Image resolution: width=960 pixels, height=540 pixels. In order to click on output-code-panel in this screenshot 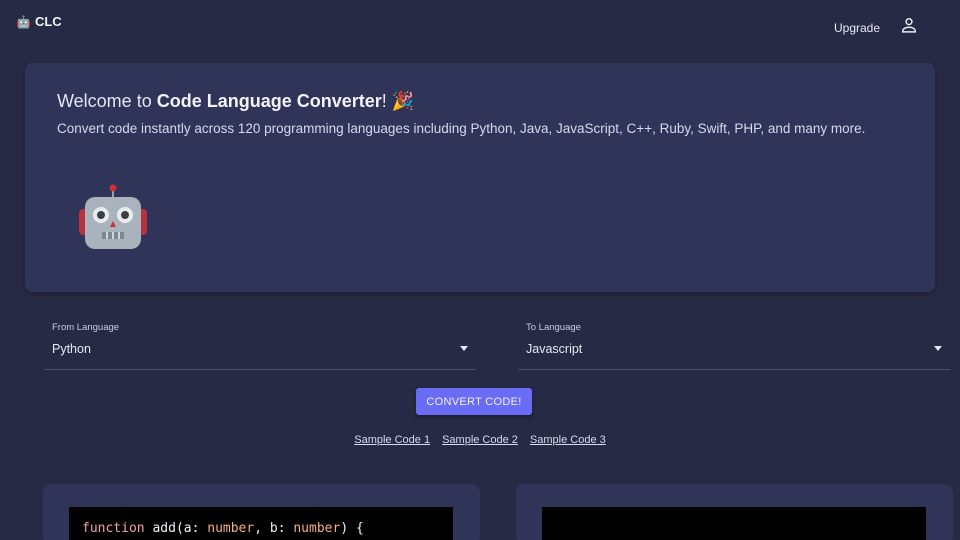, I will do `click(734, 512)`.